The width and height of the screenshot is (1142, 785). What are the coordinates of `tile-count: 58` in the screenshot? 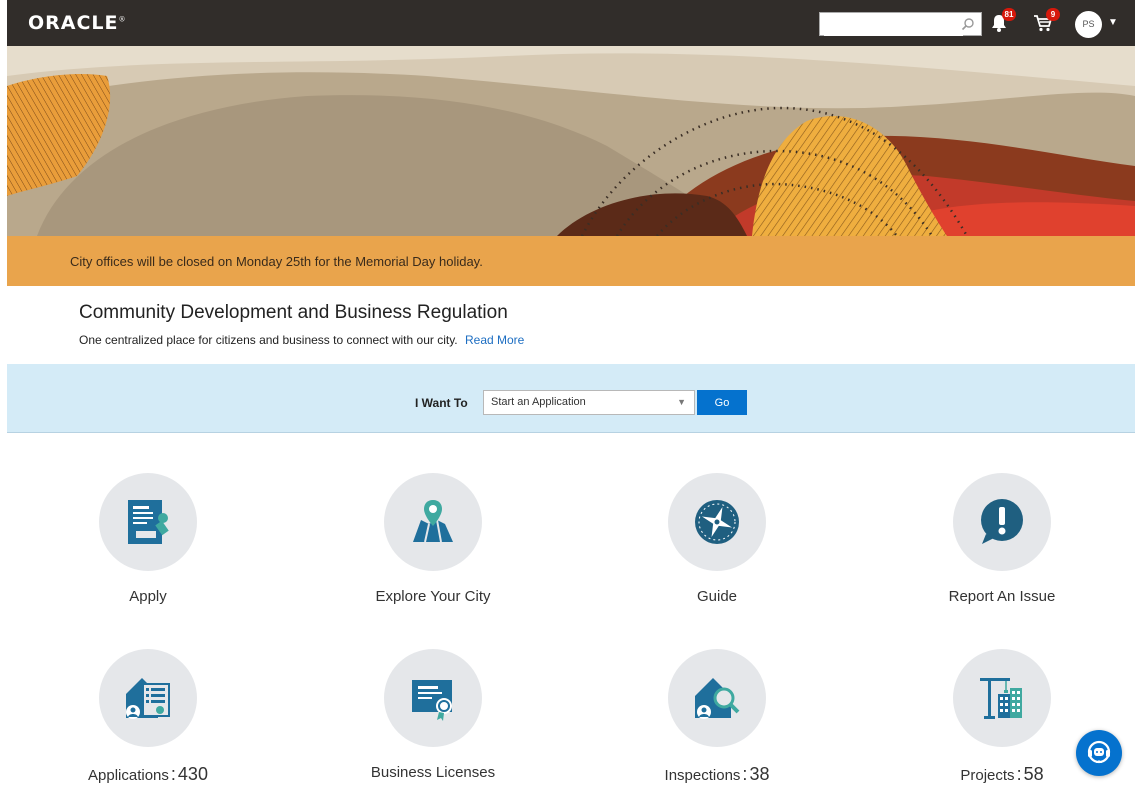 It's located at (1034, 774).